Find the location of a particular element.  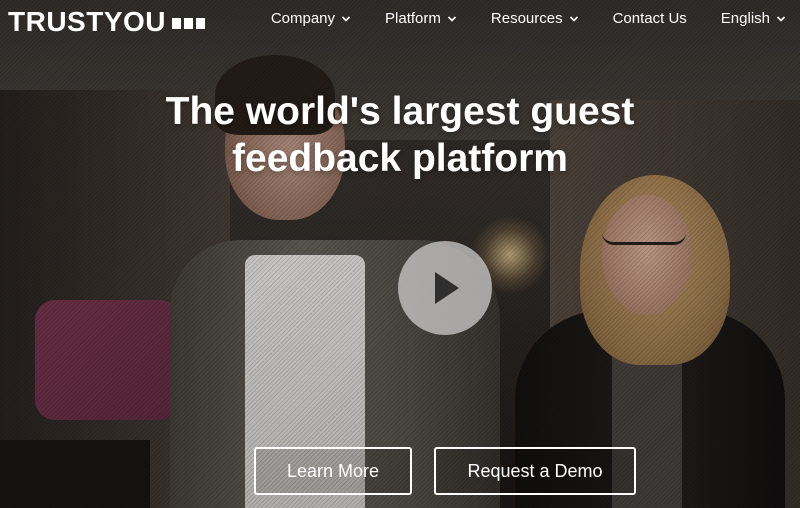

nav-item-label: Company is located at coordinates (303, 18).